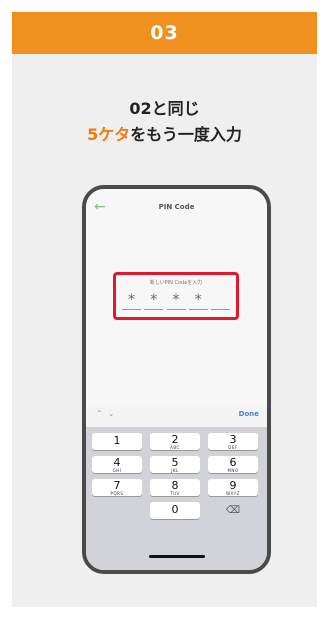 This screenshot has height=619, width=329. What do you see at coordinates (177, 556) in the screenshot?
I see `home-indicator` at bounding box center [177, 556].